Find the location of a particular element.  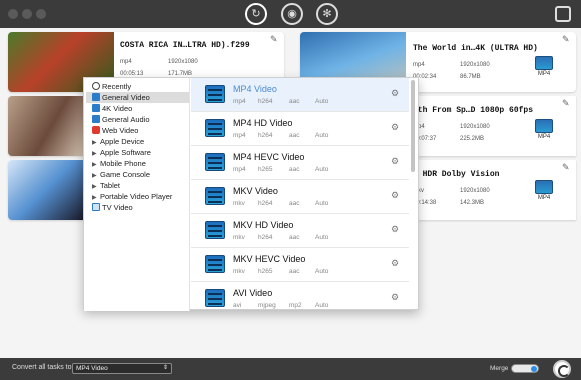

format-name: MP4 Video is located at coordinates (255, 89).